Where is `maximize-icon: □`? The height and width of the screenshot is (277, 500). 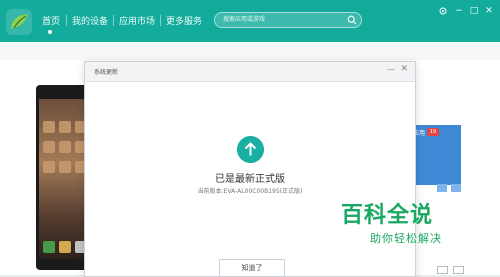 maximize-icon: □ is located at coordinates (474, 11).